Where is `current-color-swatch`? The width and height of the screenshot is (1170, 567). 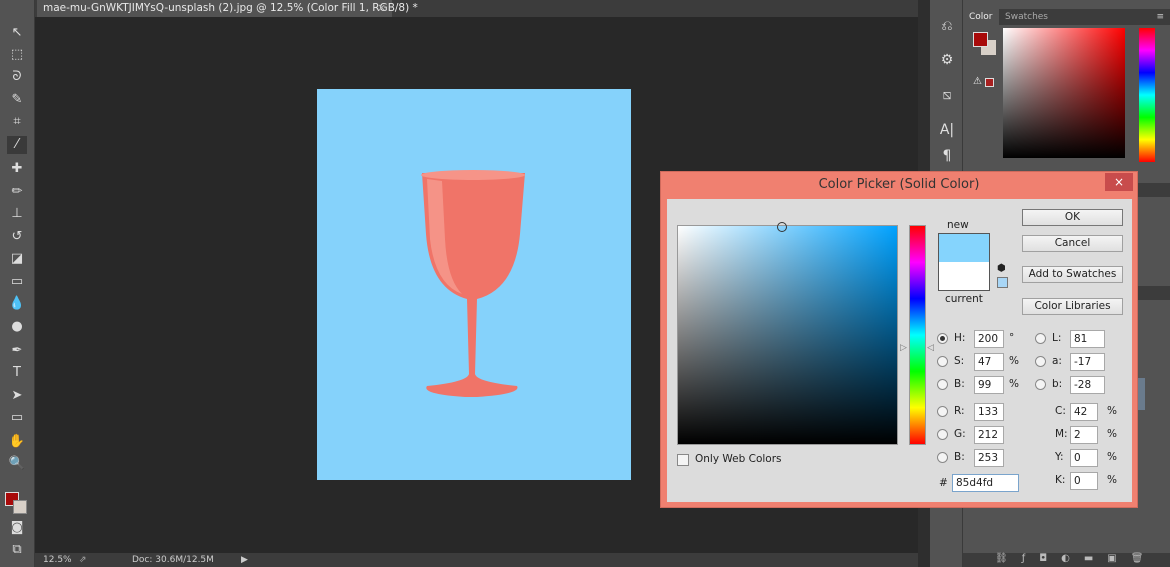 current-color-swatch is located at coordinates (964, 276).